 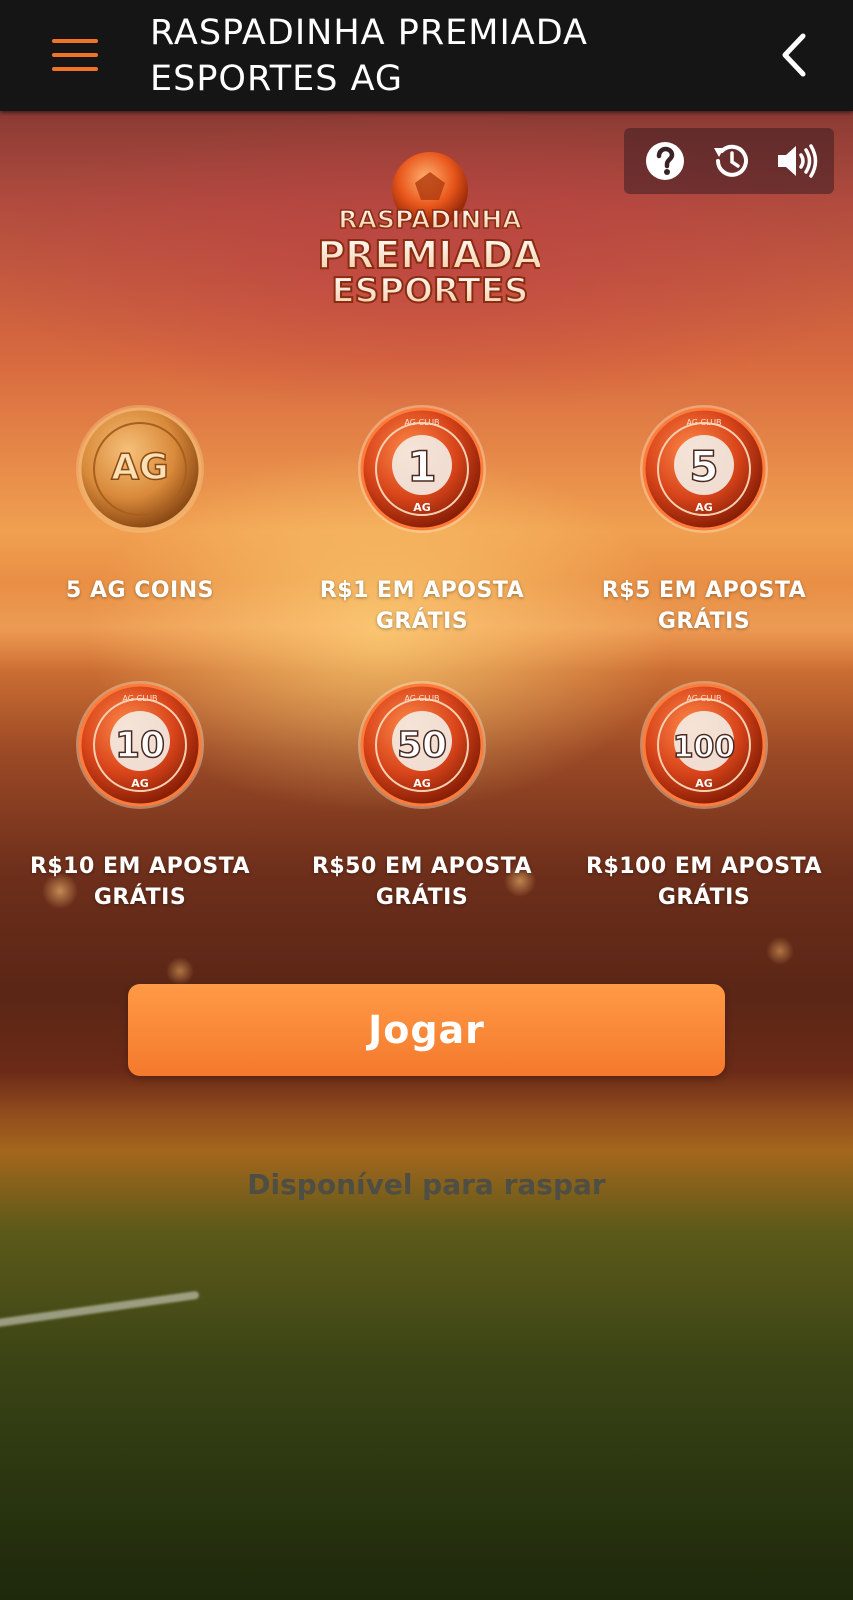 I want to click on prize-label: R$10 EM APOSTA GRÁTIS, so click(x=140, y=882).